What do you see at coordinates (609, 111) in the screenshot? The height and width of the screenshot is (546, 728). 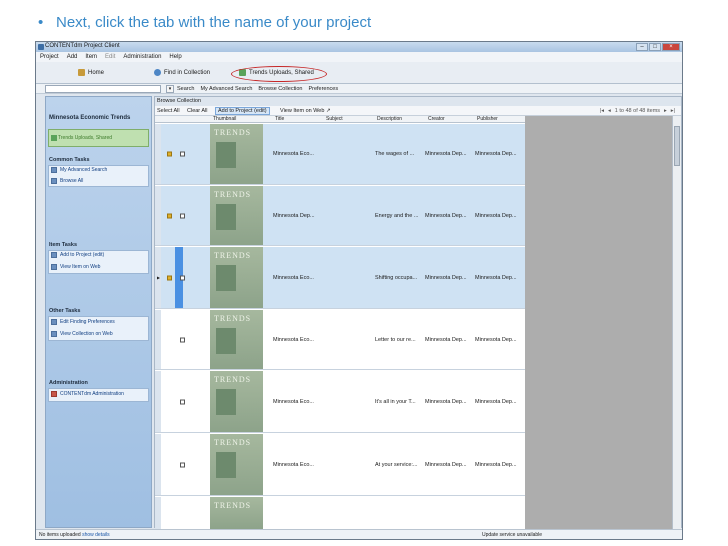 I see `prev-page-icon: ◂` at bounding box center [609, 111].